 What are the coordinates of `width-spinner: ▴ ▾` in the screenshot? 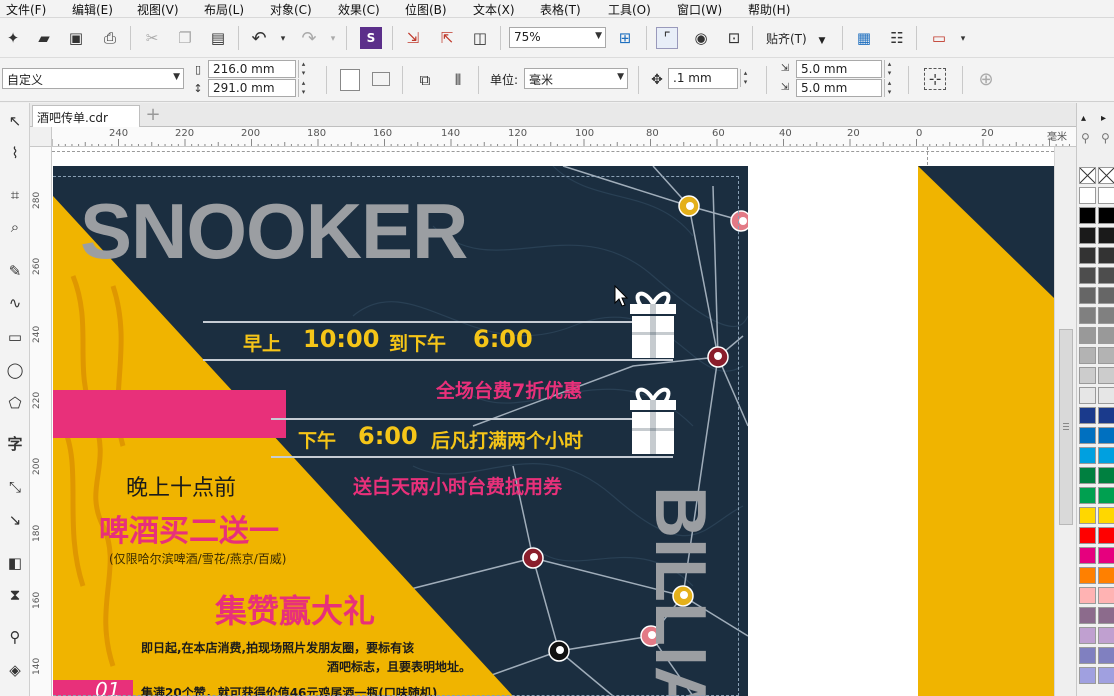 It's located at (303, 69).